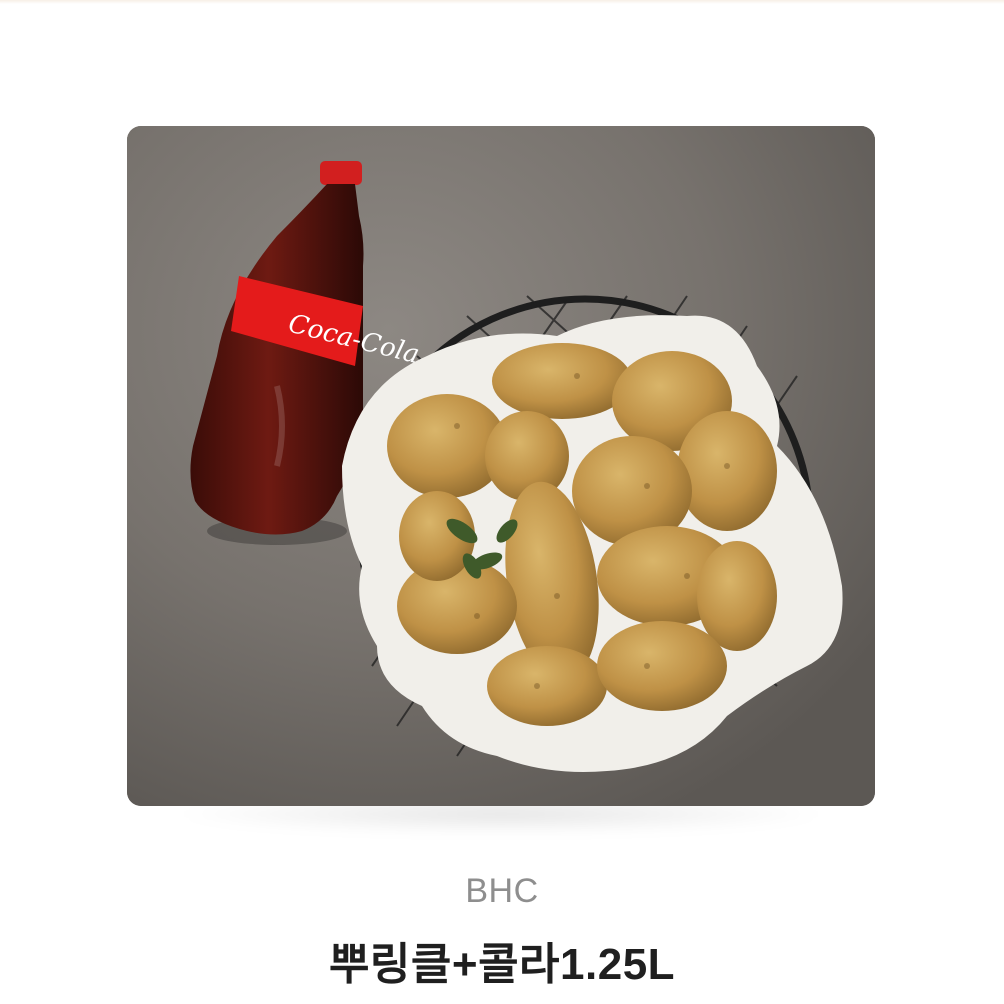 The image size is (1004, 1004). What do you see at coordinates (502, 891) in the screenshot?
I see `brand-name: BHC` at bounding box center [502, 891].